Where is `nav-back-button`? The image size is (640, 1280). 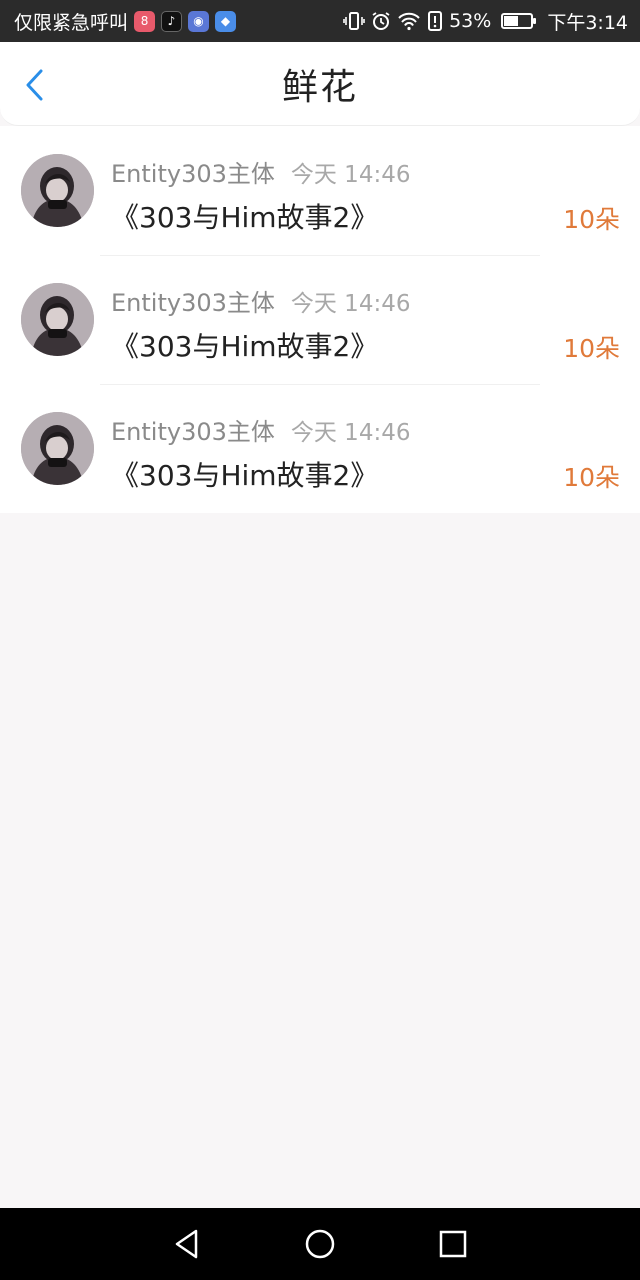
nav-back-button is located at coordinates (187, 1244).